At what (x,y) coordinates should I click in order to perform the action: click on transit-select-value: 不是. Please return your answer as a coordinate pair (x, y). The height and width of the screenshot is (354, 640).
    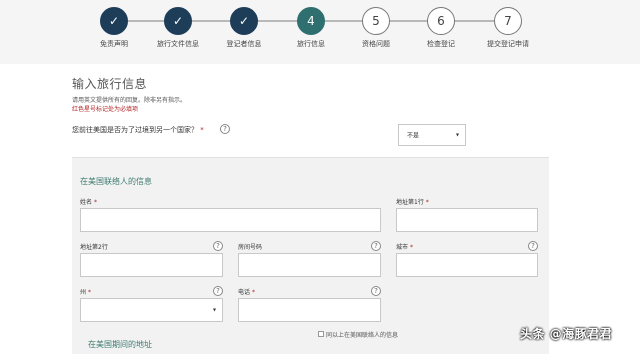
    Looking at the image, I should click on (413, 136).